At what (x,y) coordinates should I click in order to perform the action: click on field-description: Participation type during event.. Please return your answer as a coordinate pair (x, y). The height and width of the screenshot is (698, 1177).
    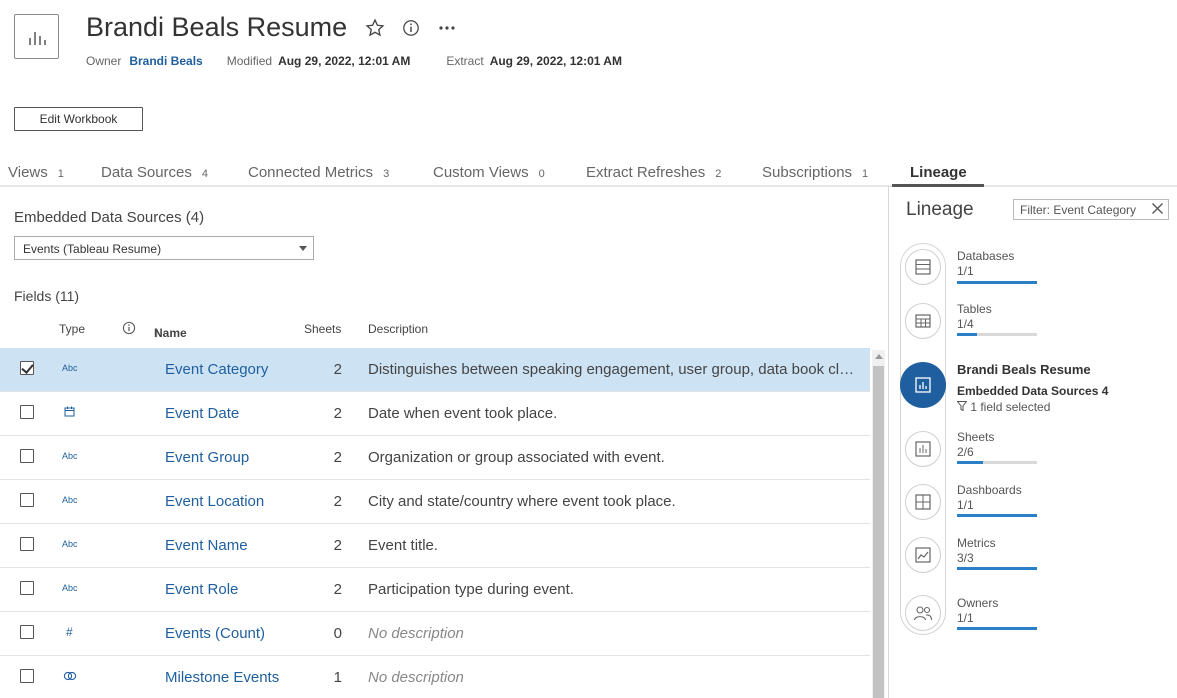
    Looking at the image, I should click on (471, 589).